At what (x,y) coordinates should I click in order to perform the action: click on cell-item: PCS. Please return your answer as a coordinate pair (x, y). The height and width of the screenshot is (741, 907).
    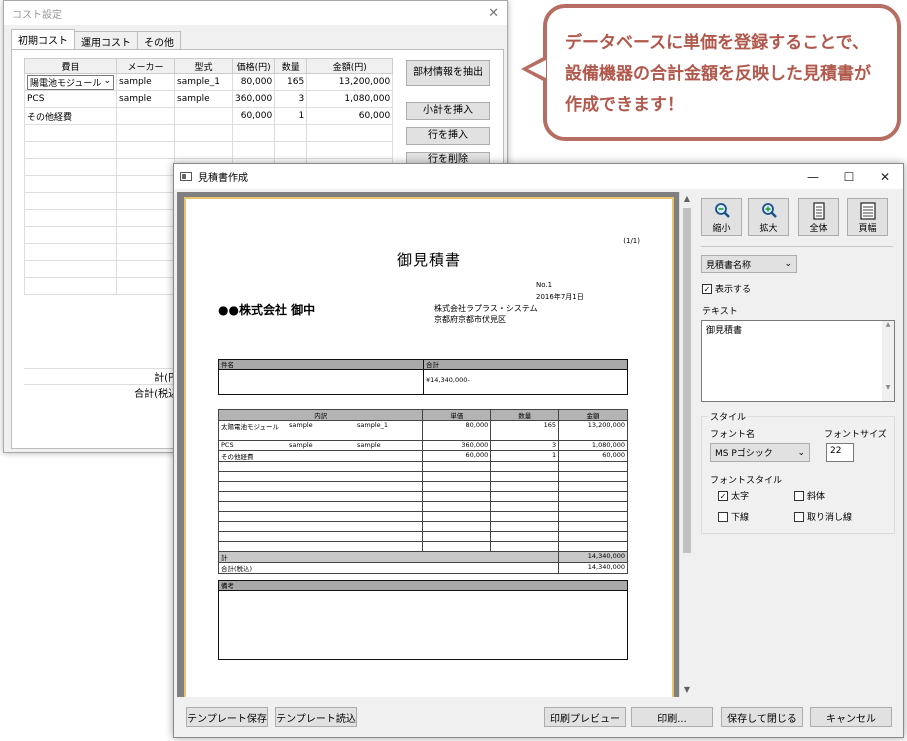
    Looking at the image, I should click on (70, 99).